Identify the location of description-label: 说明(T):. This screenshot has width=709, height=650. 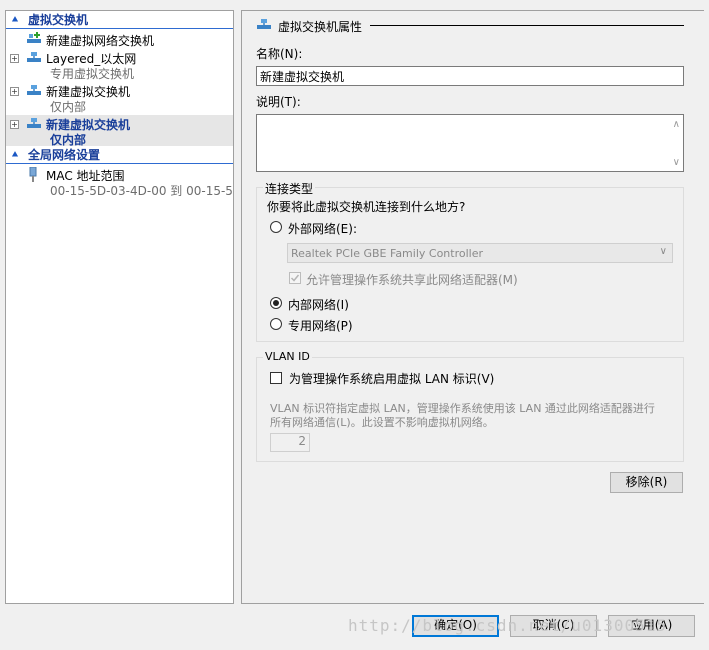
(278, 102).